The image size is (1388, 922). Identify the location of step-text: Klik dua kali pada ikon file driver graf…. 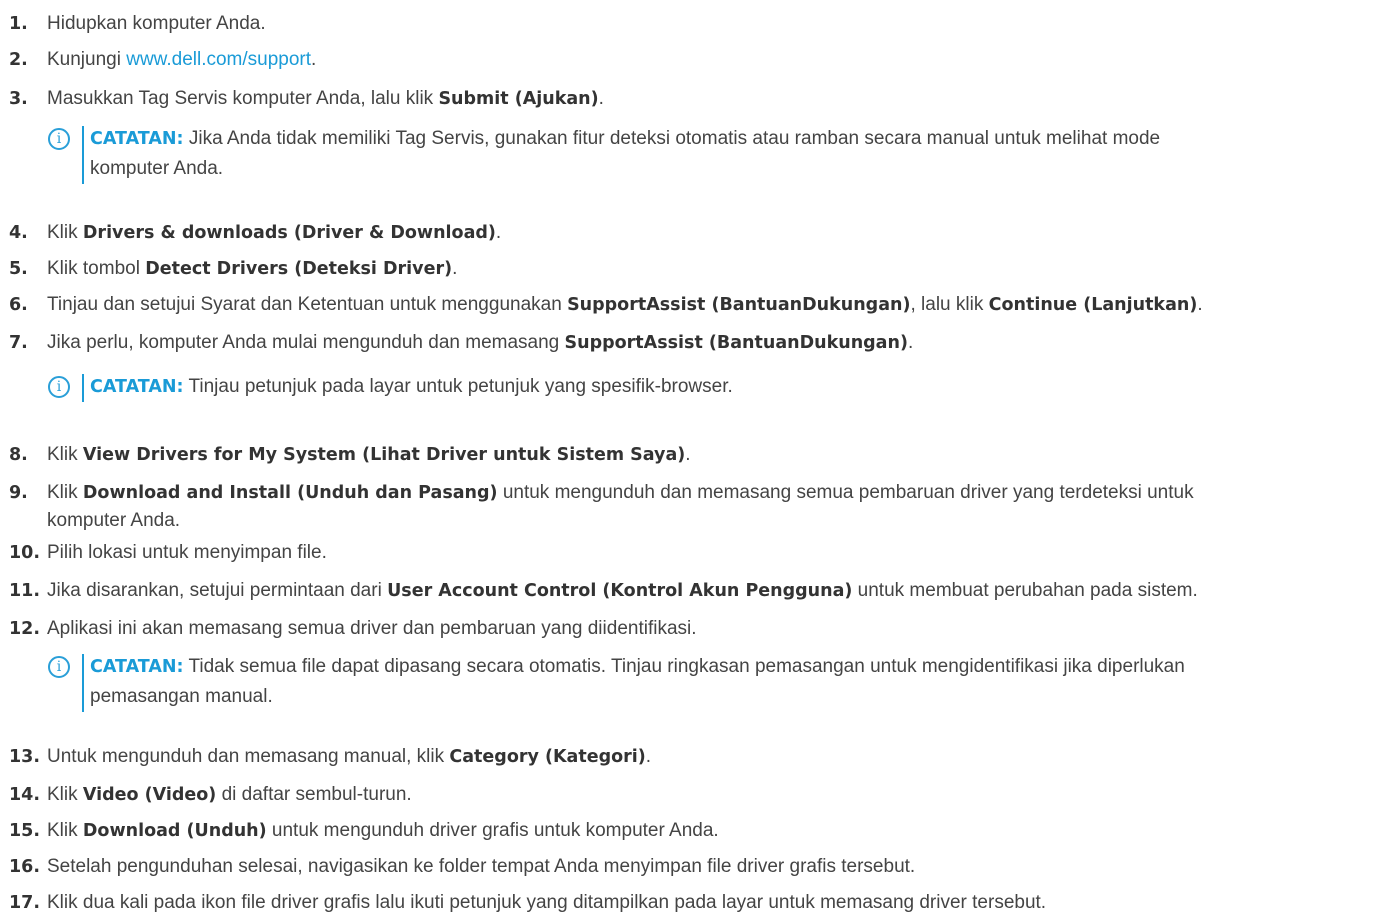
(547, 902).